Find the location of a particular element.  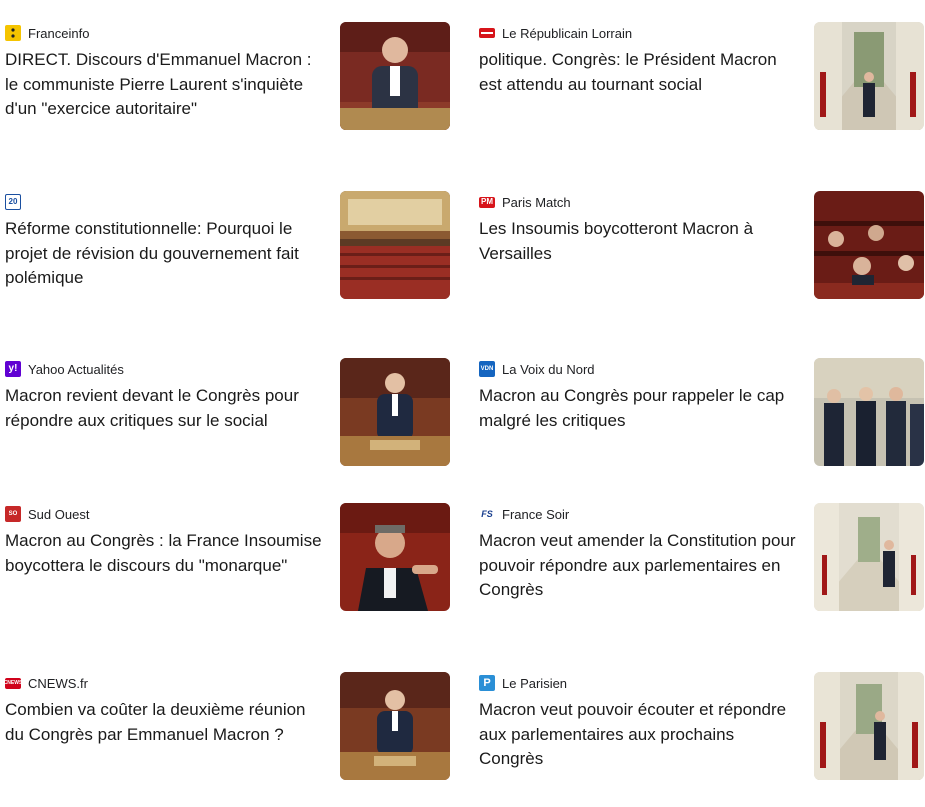

source-line: FS France Soir is located at coordinates (524, 514).